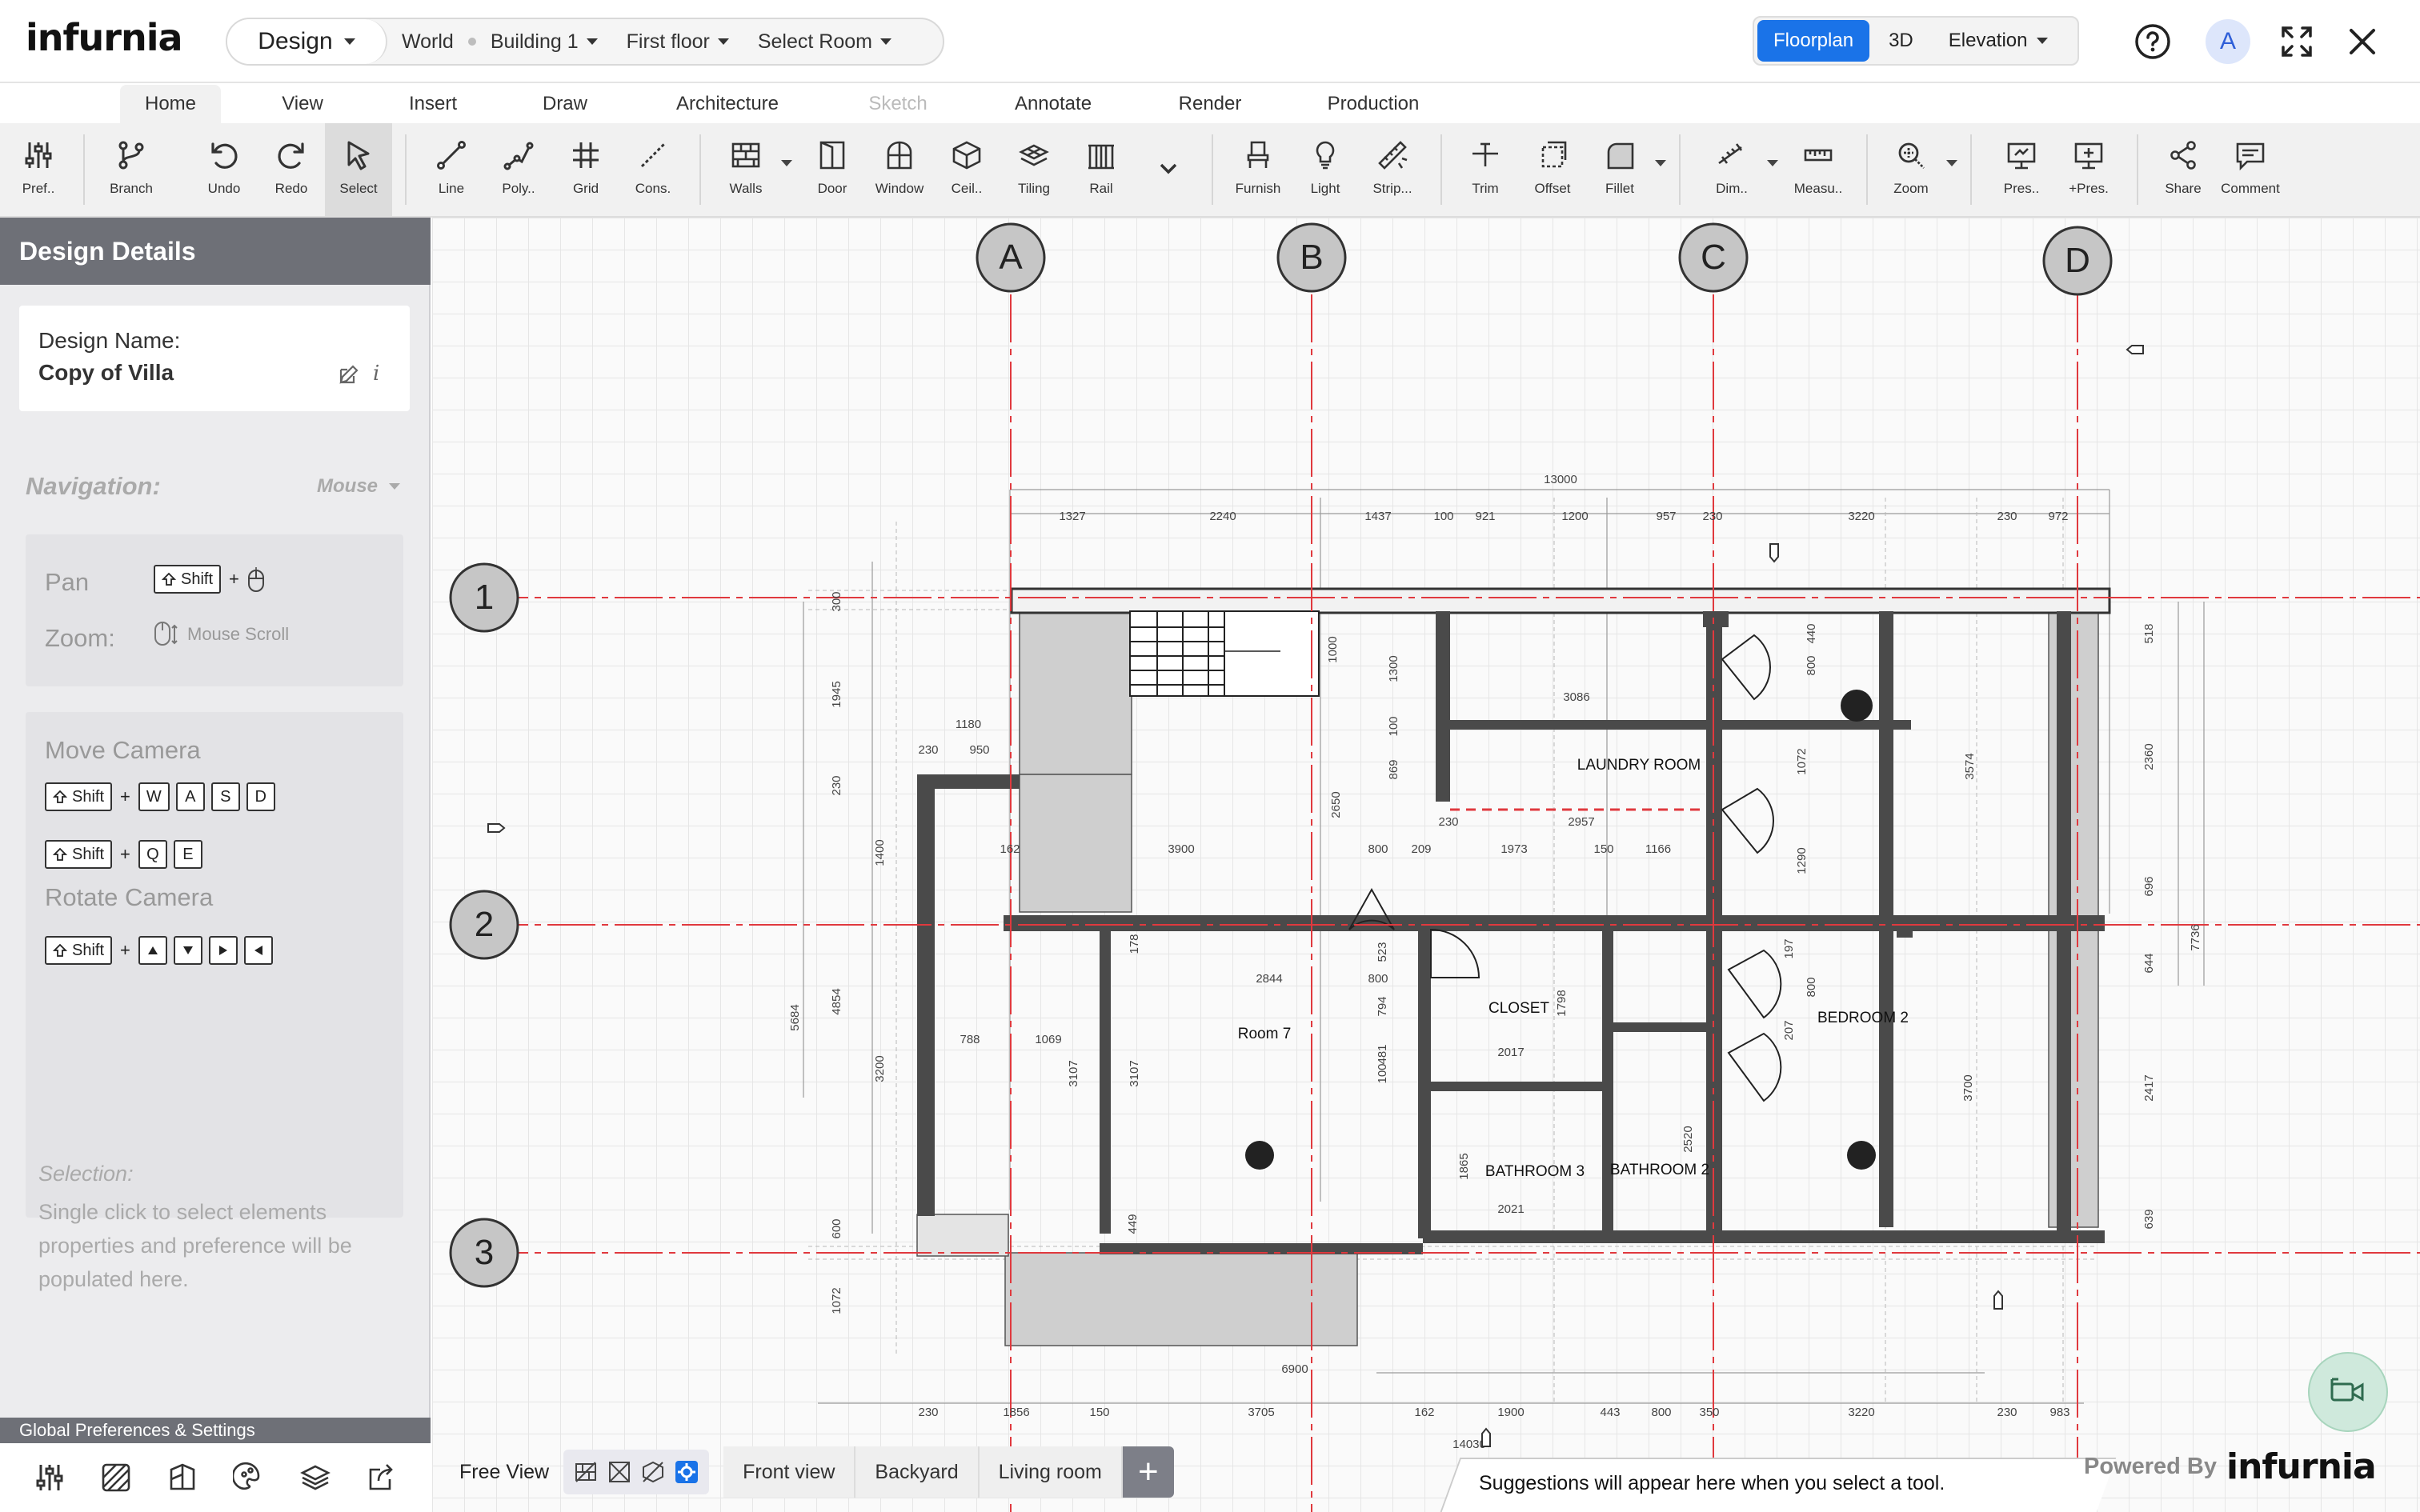 Image resolution: width=2420 pixels, height=1512 pixels. Describe the element at coordinates (2228, 41) in the screenshot. I see `user-avatar: A` at that location.